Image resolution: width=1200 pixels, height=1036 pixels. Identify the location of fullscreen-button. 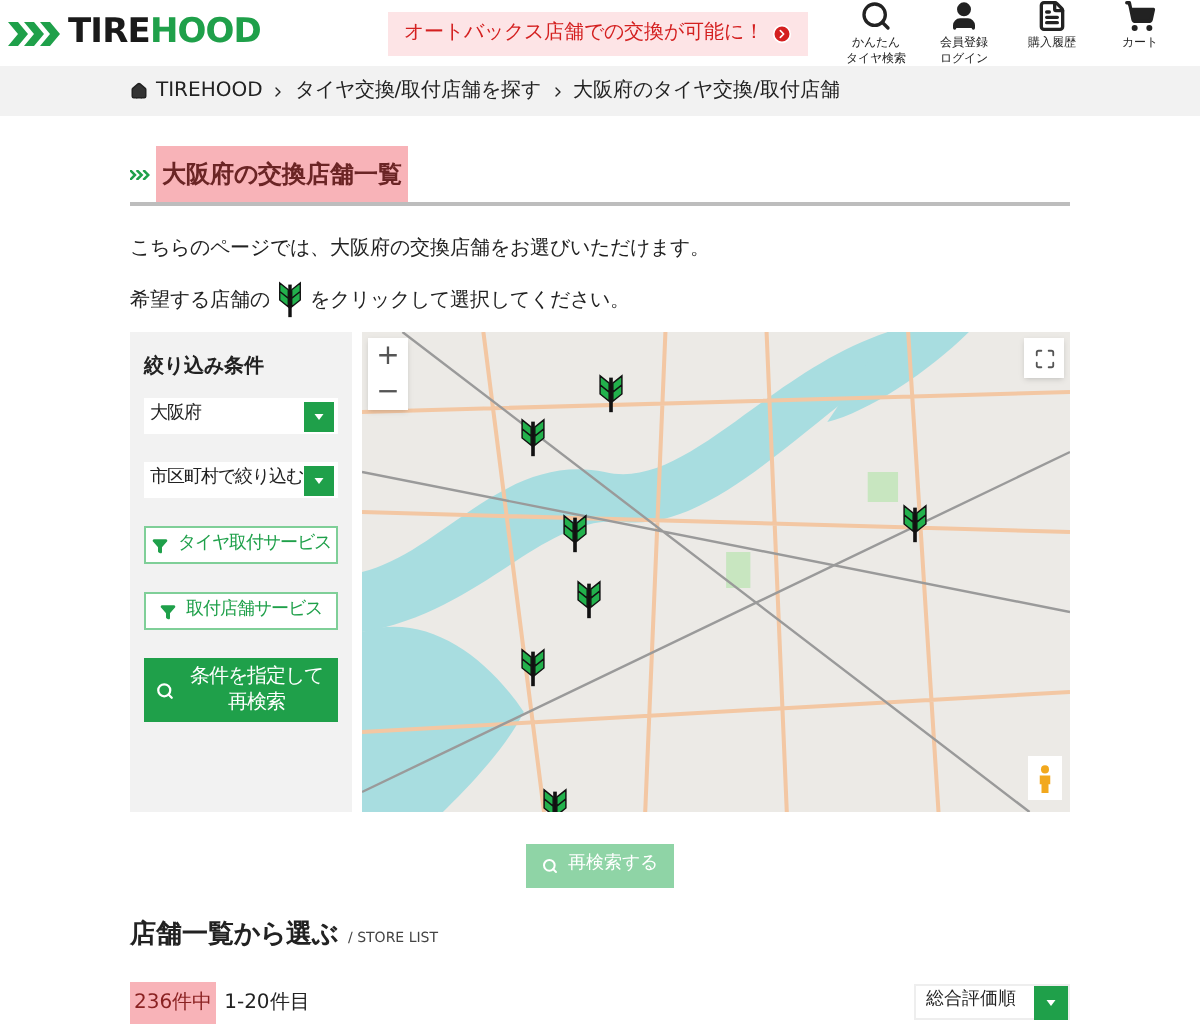
(1044, 358).